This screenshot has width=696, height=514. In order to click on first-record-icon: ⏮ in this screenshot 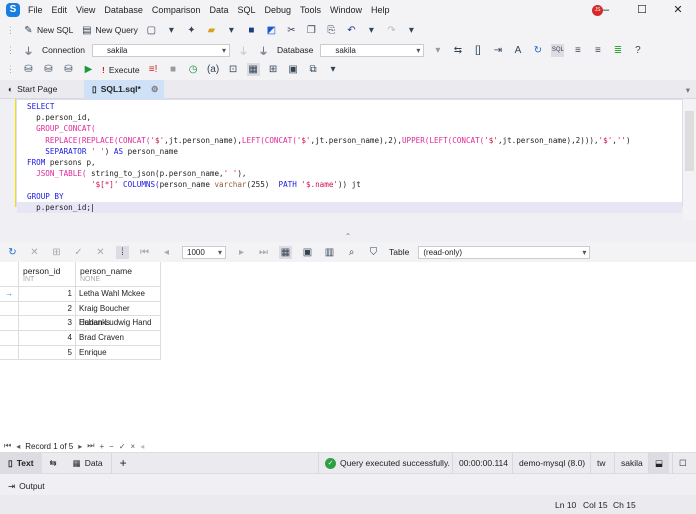, I will do `click(7, 446)`.